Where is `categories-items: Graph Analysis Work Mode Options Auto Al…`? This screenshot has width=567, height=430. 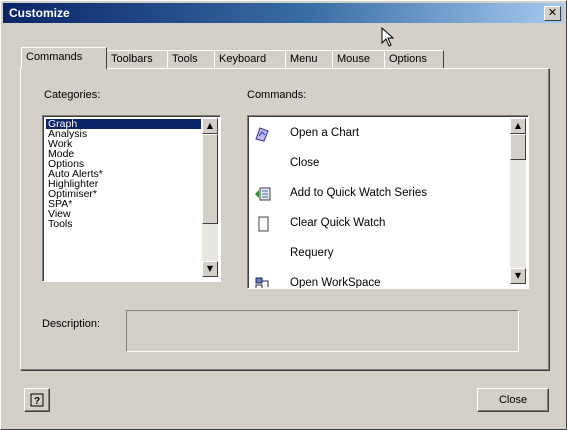 categories-items: Graph Analysis Work Mode Options Auto Al… is located at coordinates (123, 174).